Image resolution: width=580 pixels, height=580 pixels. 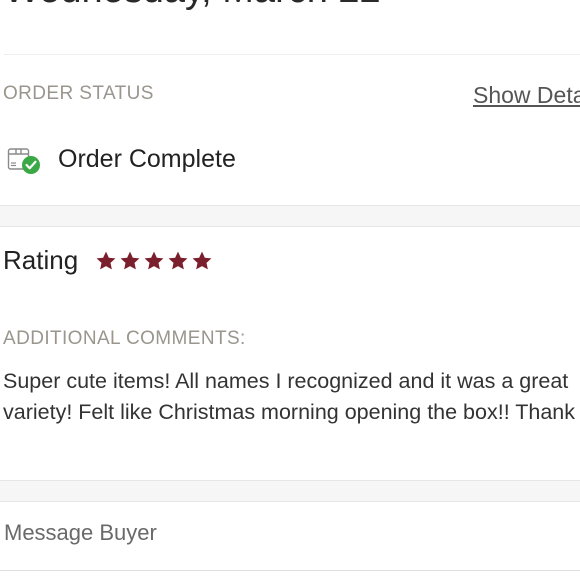 I want to click on star-rating, so click(x=154, y=261).